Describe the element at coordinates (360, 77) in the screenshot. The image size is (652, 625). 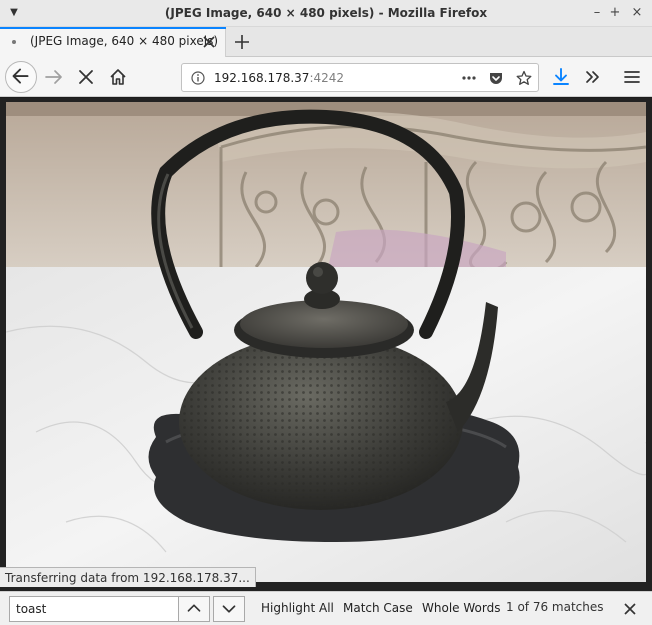
I see `url-bar: 192.168.178.37:4242` at that location.